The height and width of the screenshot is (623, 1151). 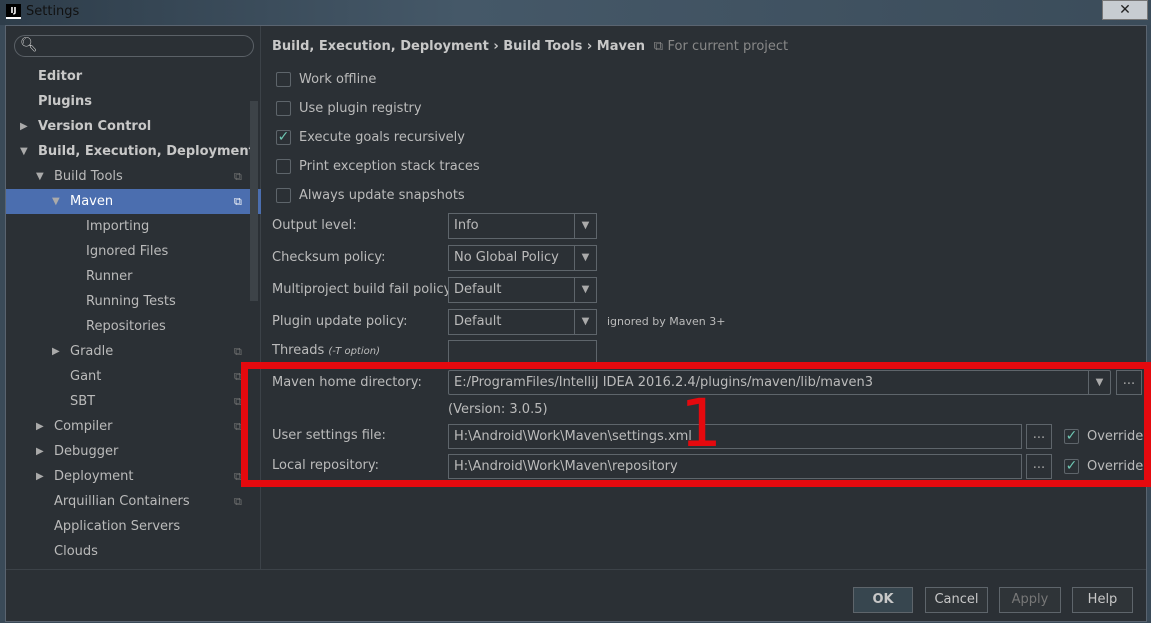 I want to click on sidebar-item-label: Application Servers, so click(x=117, y=526).